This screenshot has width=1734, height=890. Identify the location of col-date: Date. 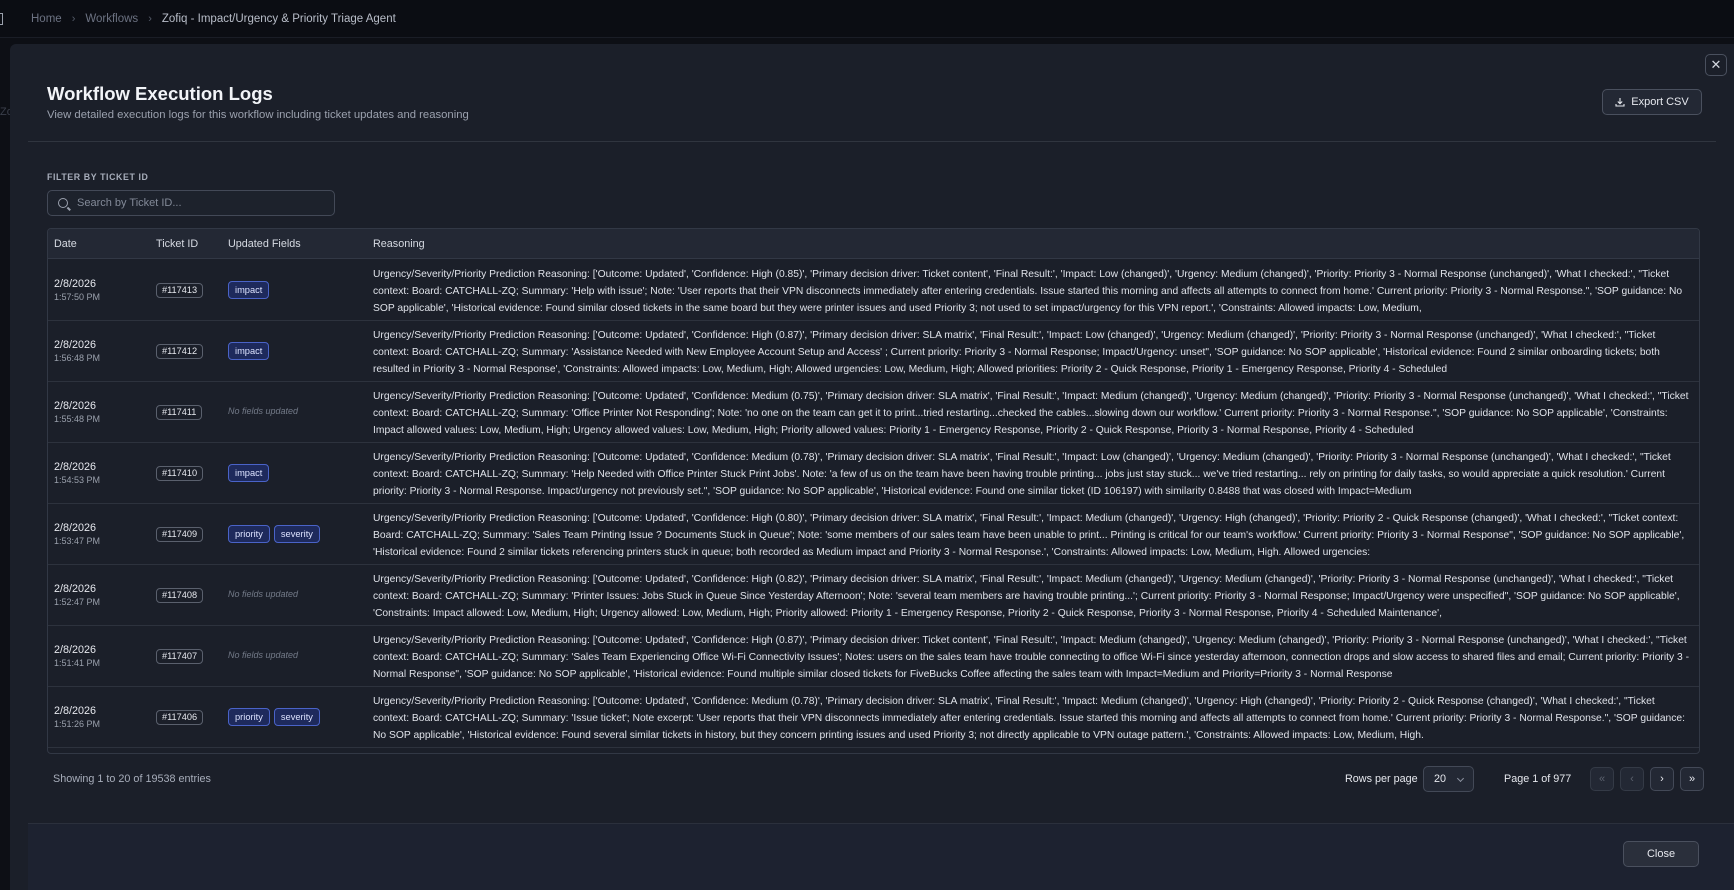
(65, 244).